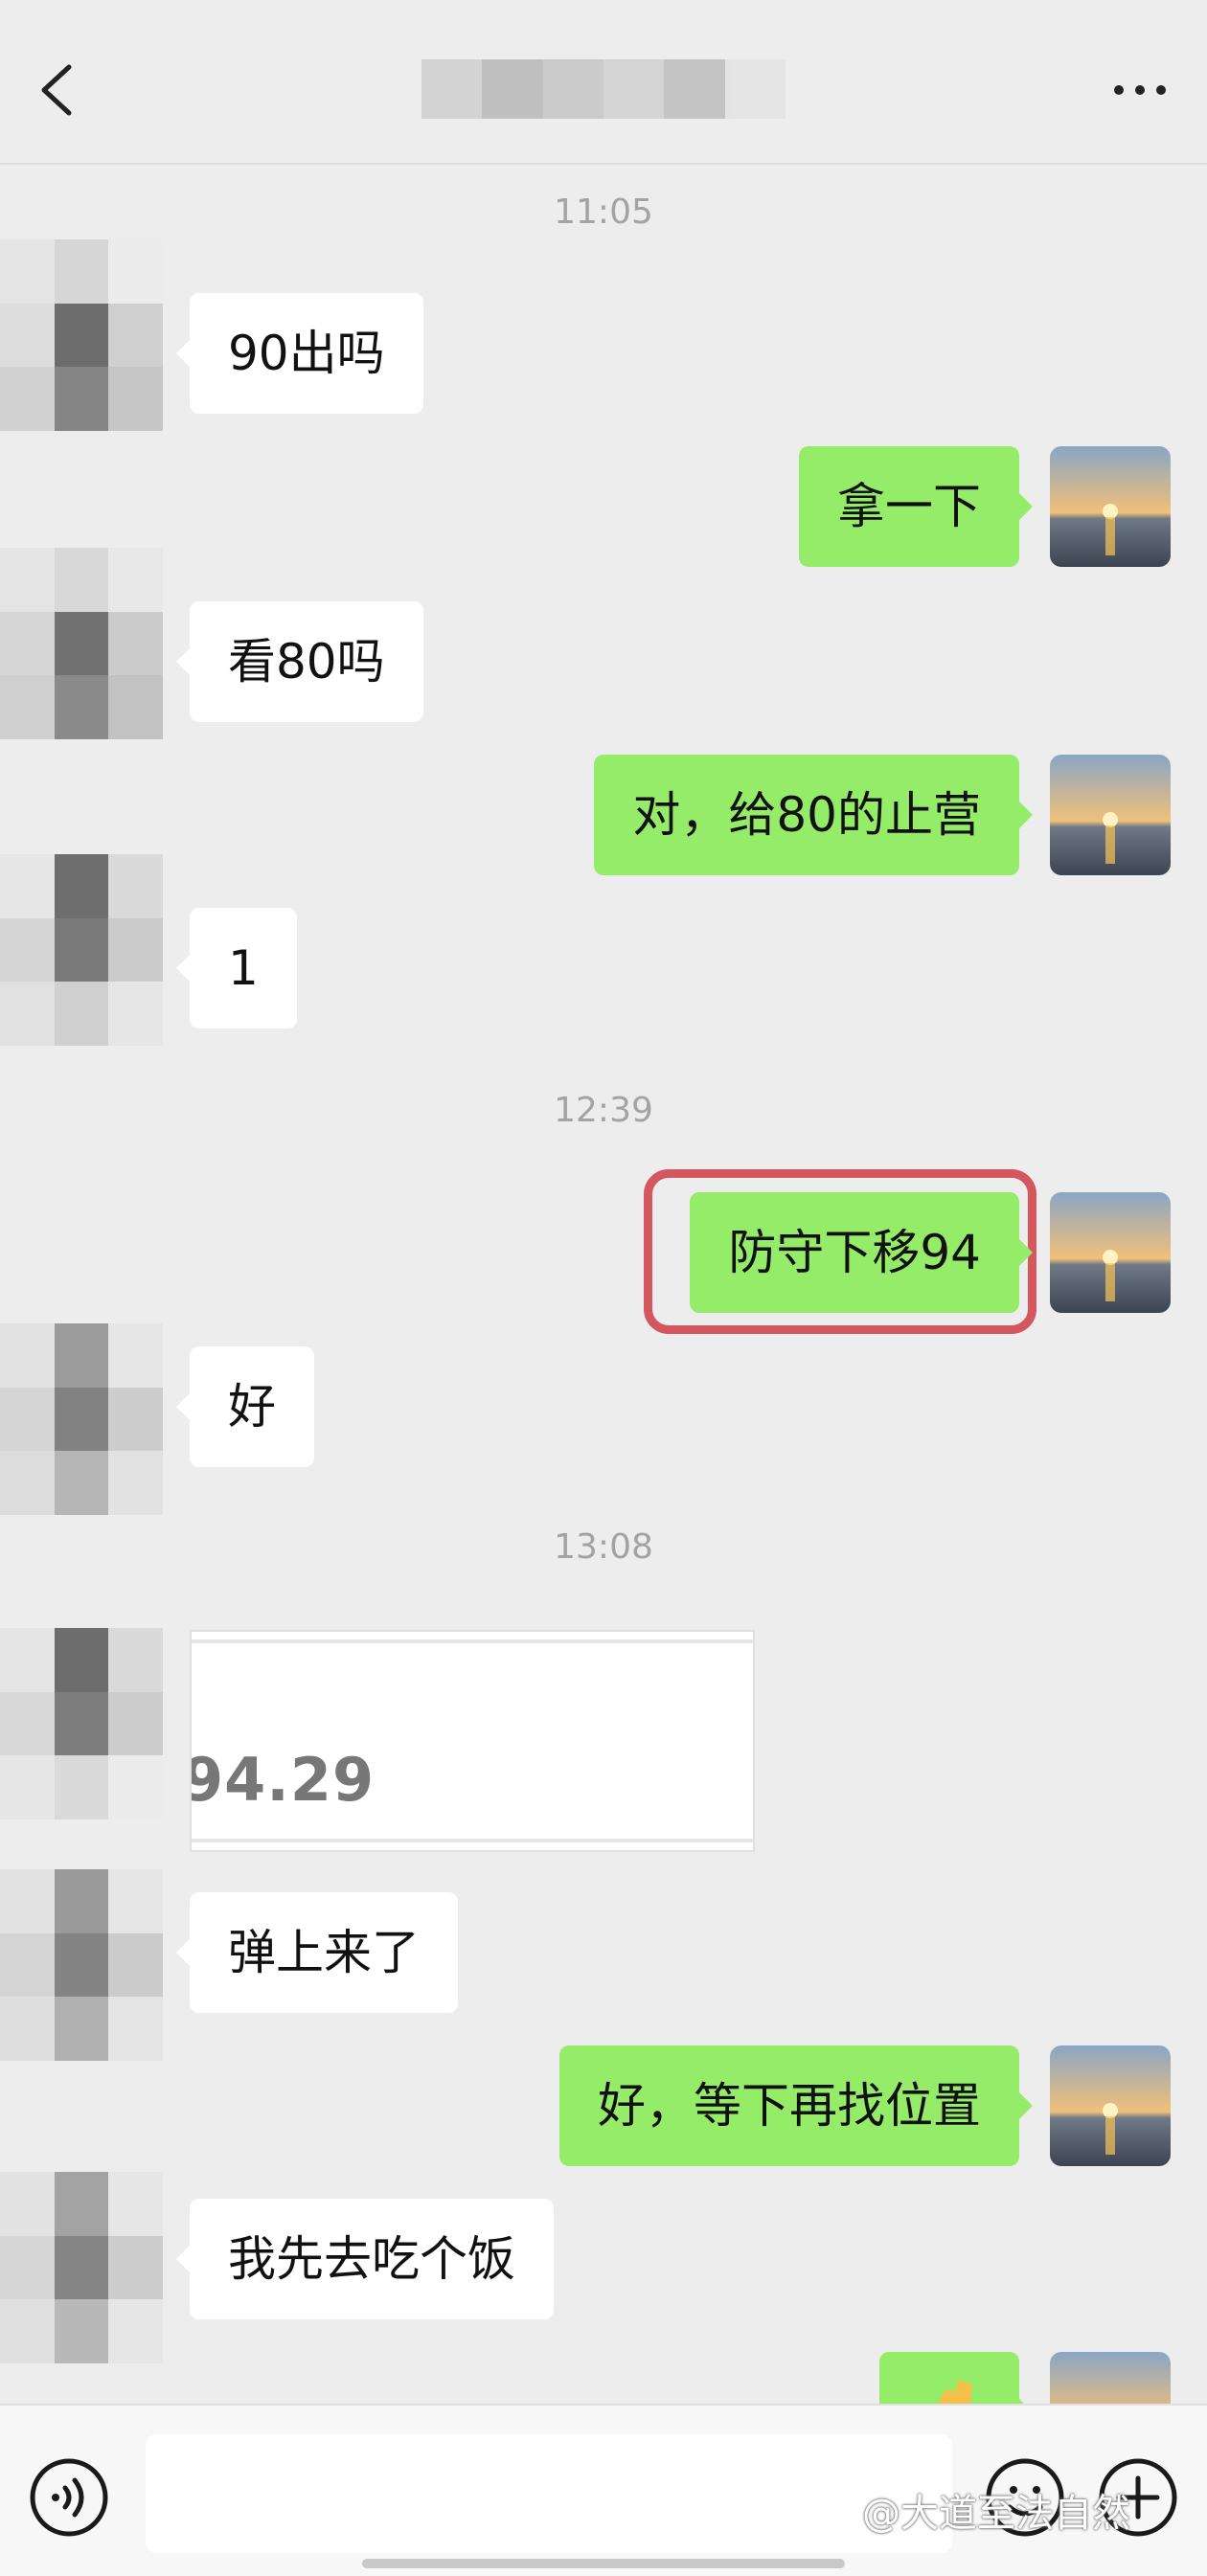 Image resolution: width=1207 pixels, height=2576 pixels. What do you see at coordinates (603, 89) in the screenshot?
I see `contact-name-redacted` at bounding box center [603, 89].